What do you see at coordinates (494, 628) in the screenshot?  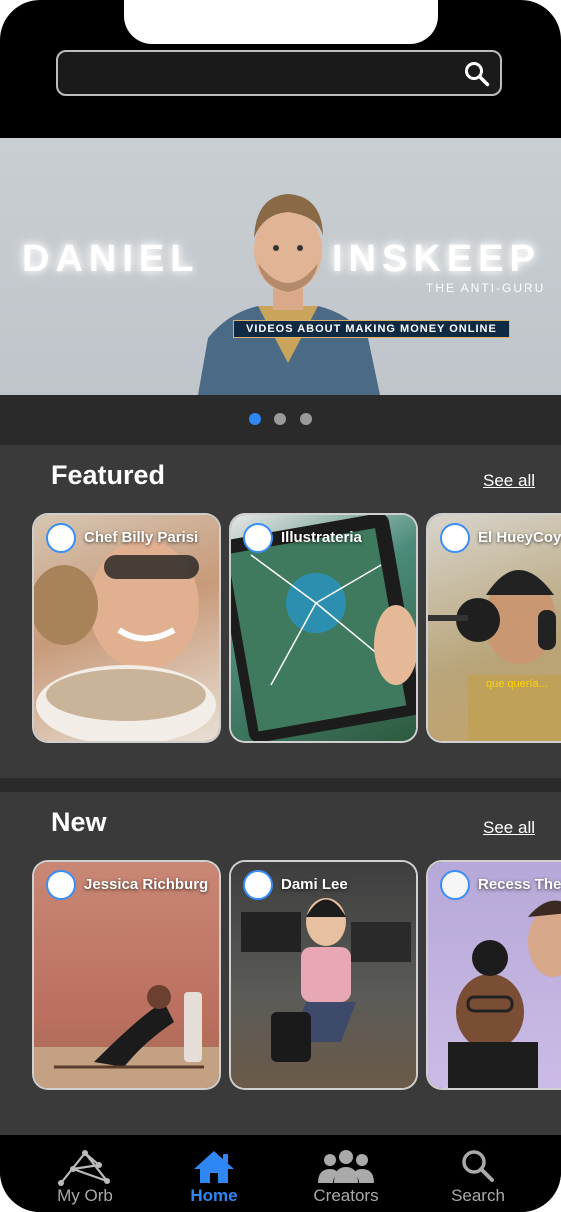 I see `creator-card: que quería... El HueyCoyote` at bounding box center [494, 628].